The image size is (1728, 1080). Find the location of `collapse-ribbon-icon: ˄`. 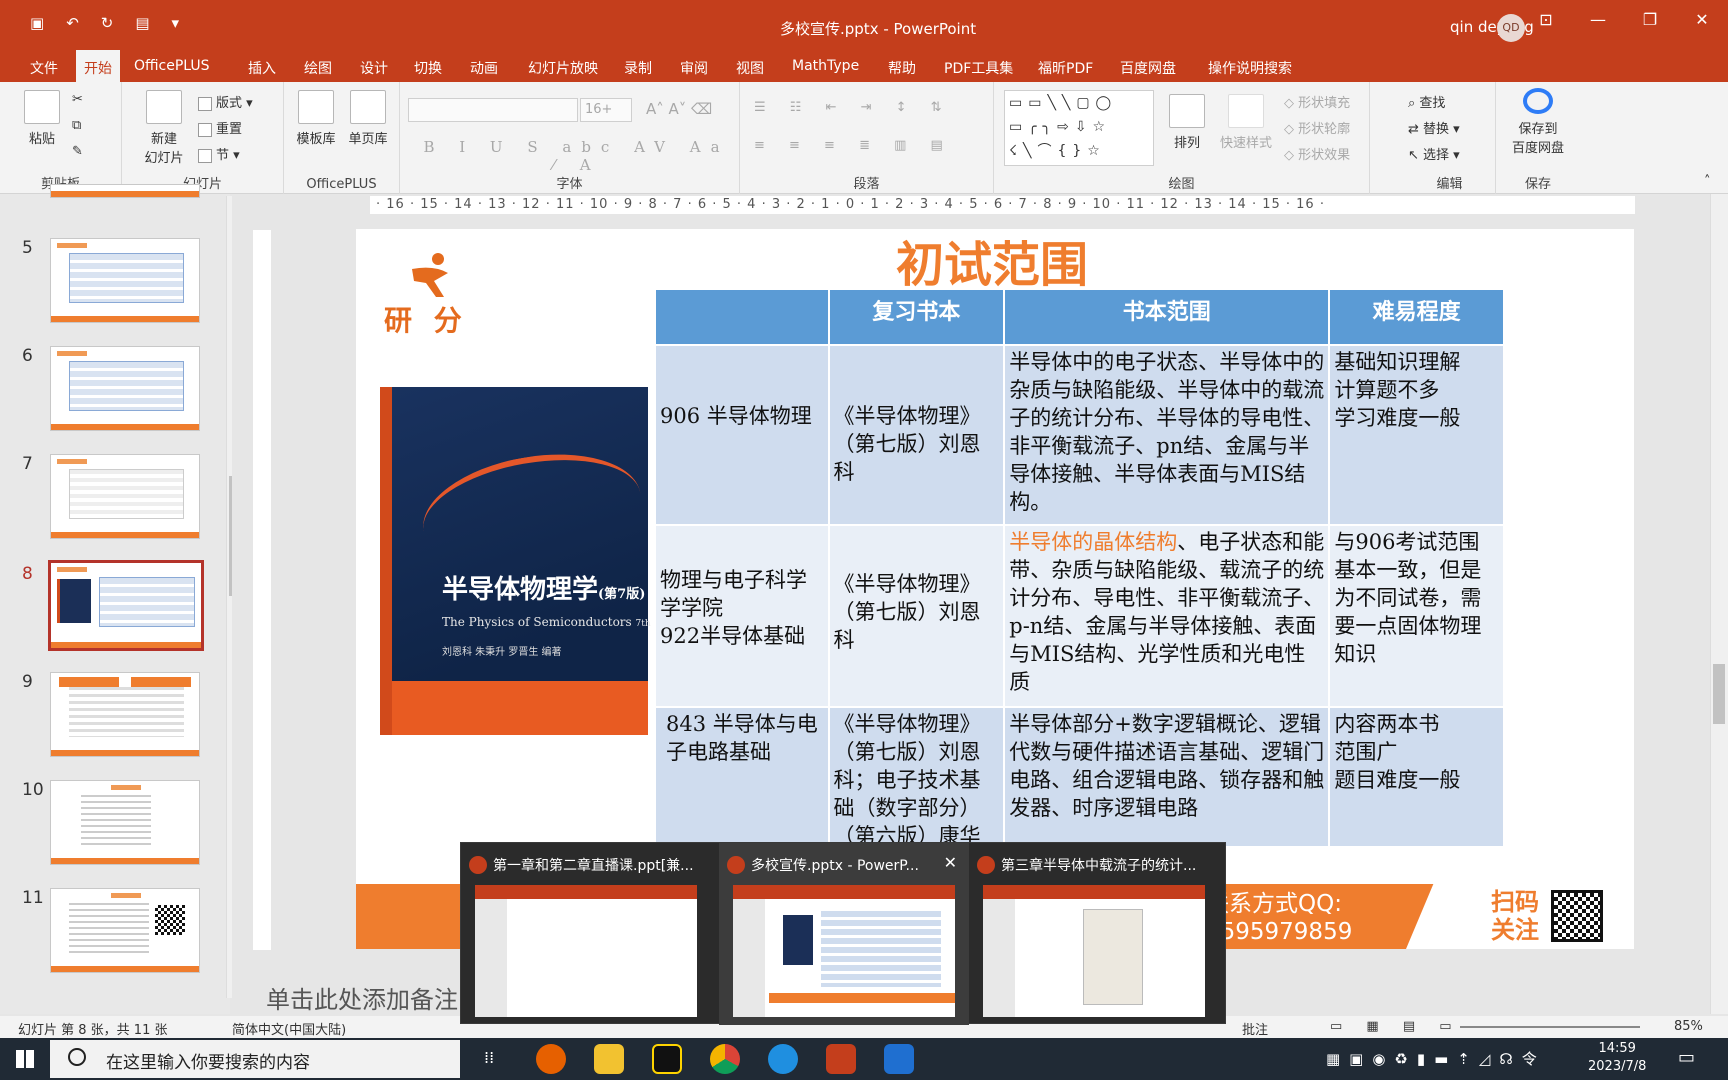

collapse-ribbon-icon: ˄ is located at coordinates (1707, 181).